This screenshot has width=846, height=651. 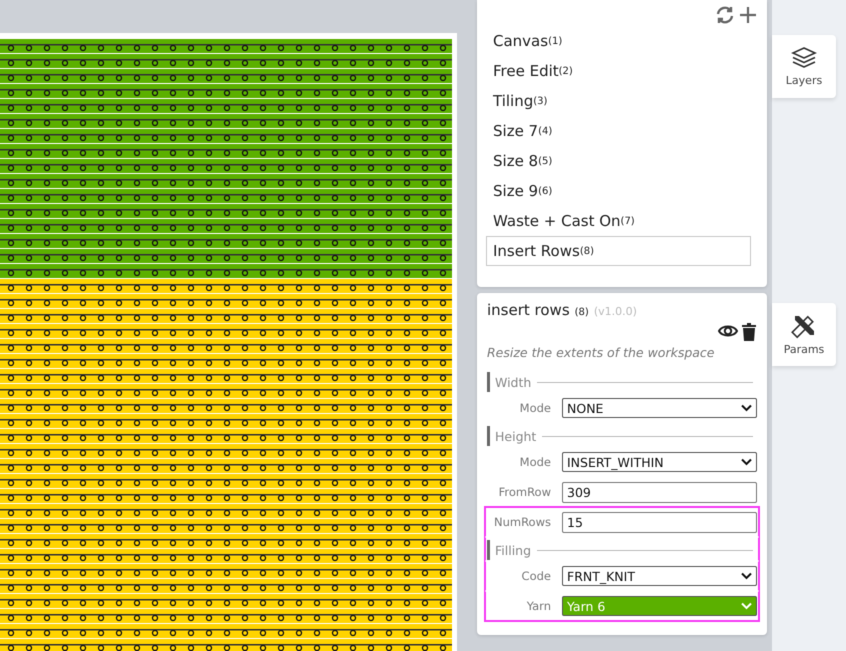 What do you see at coordinates (659, 408) in the screenshot?
I see `dropdown: NONE` at bounding box center [659, 408].